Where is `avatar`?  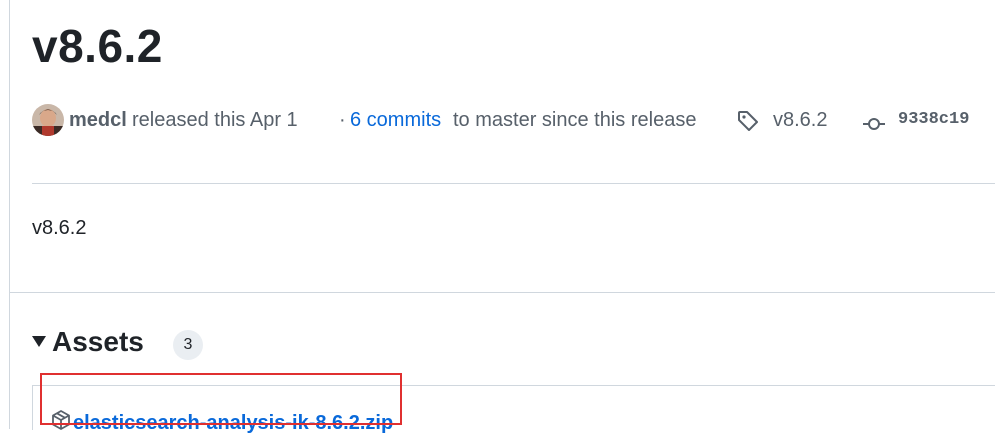
avatar is located at coordinates (48, 120).